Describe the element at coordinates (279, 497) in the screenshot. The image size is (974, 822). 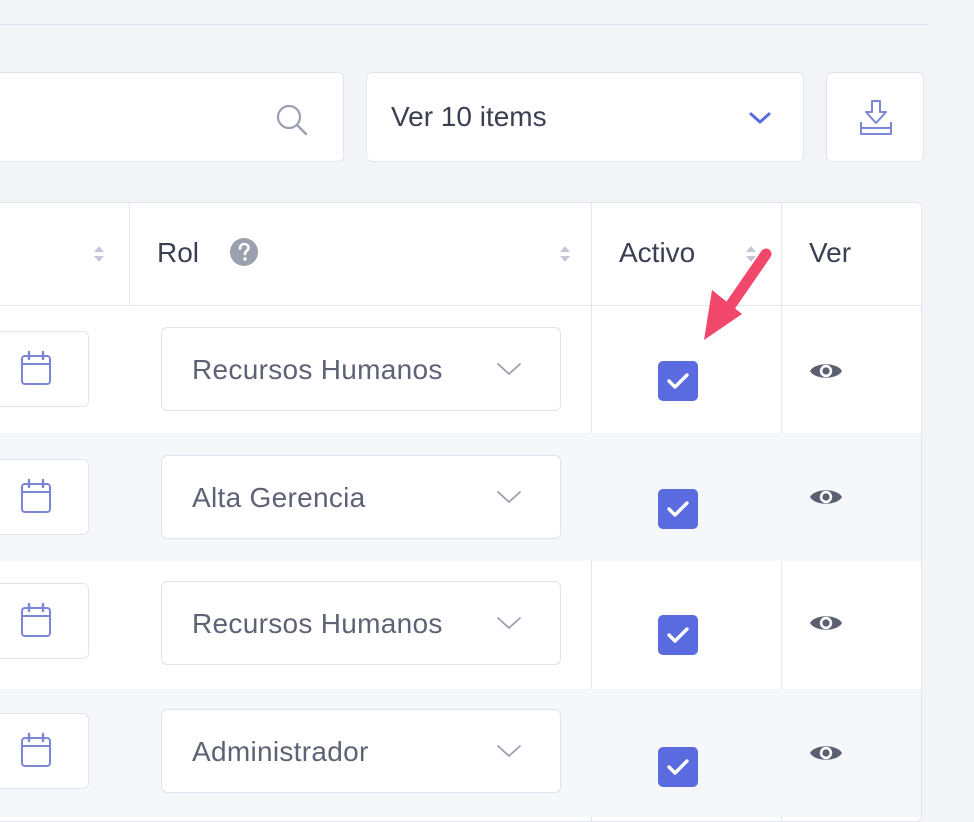
I see `role-select-value: Alta Gerencia` at that location.